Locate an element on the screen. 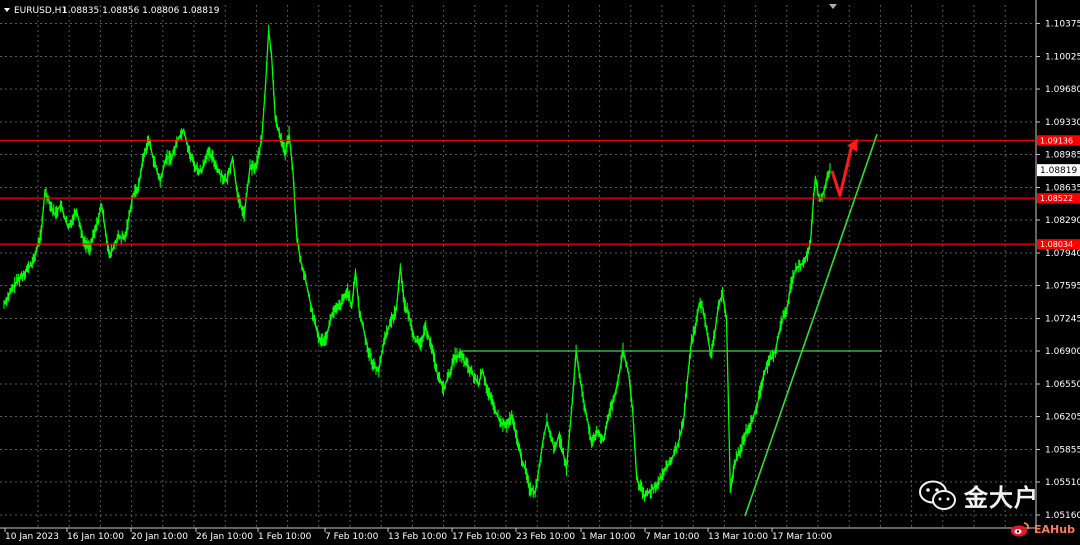  price-tick-label: 1.07245 is located at coordinates (1062, 320).